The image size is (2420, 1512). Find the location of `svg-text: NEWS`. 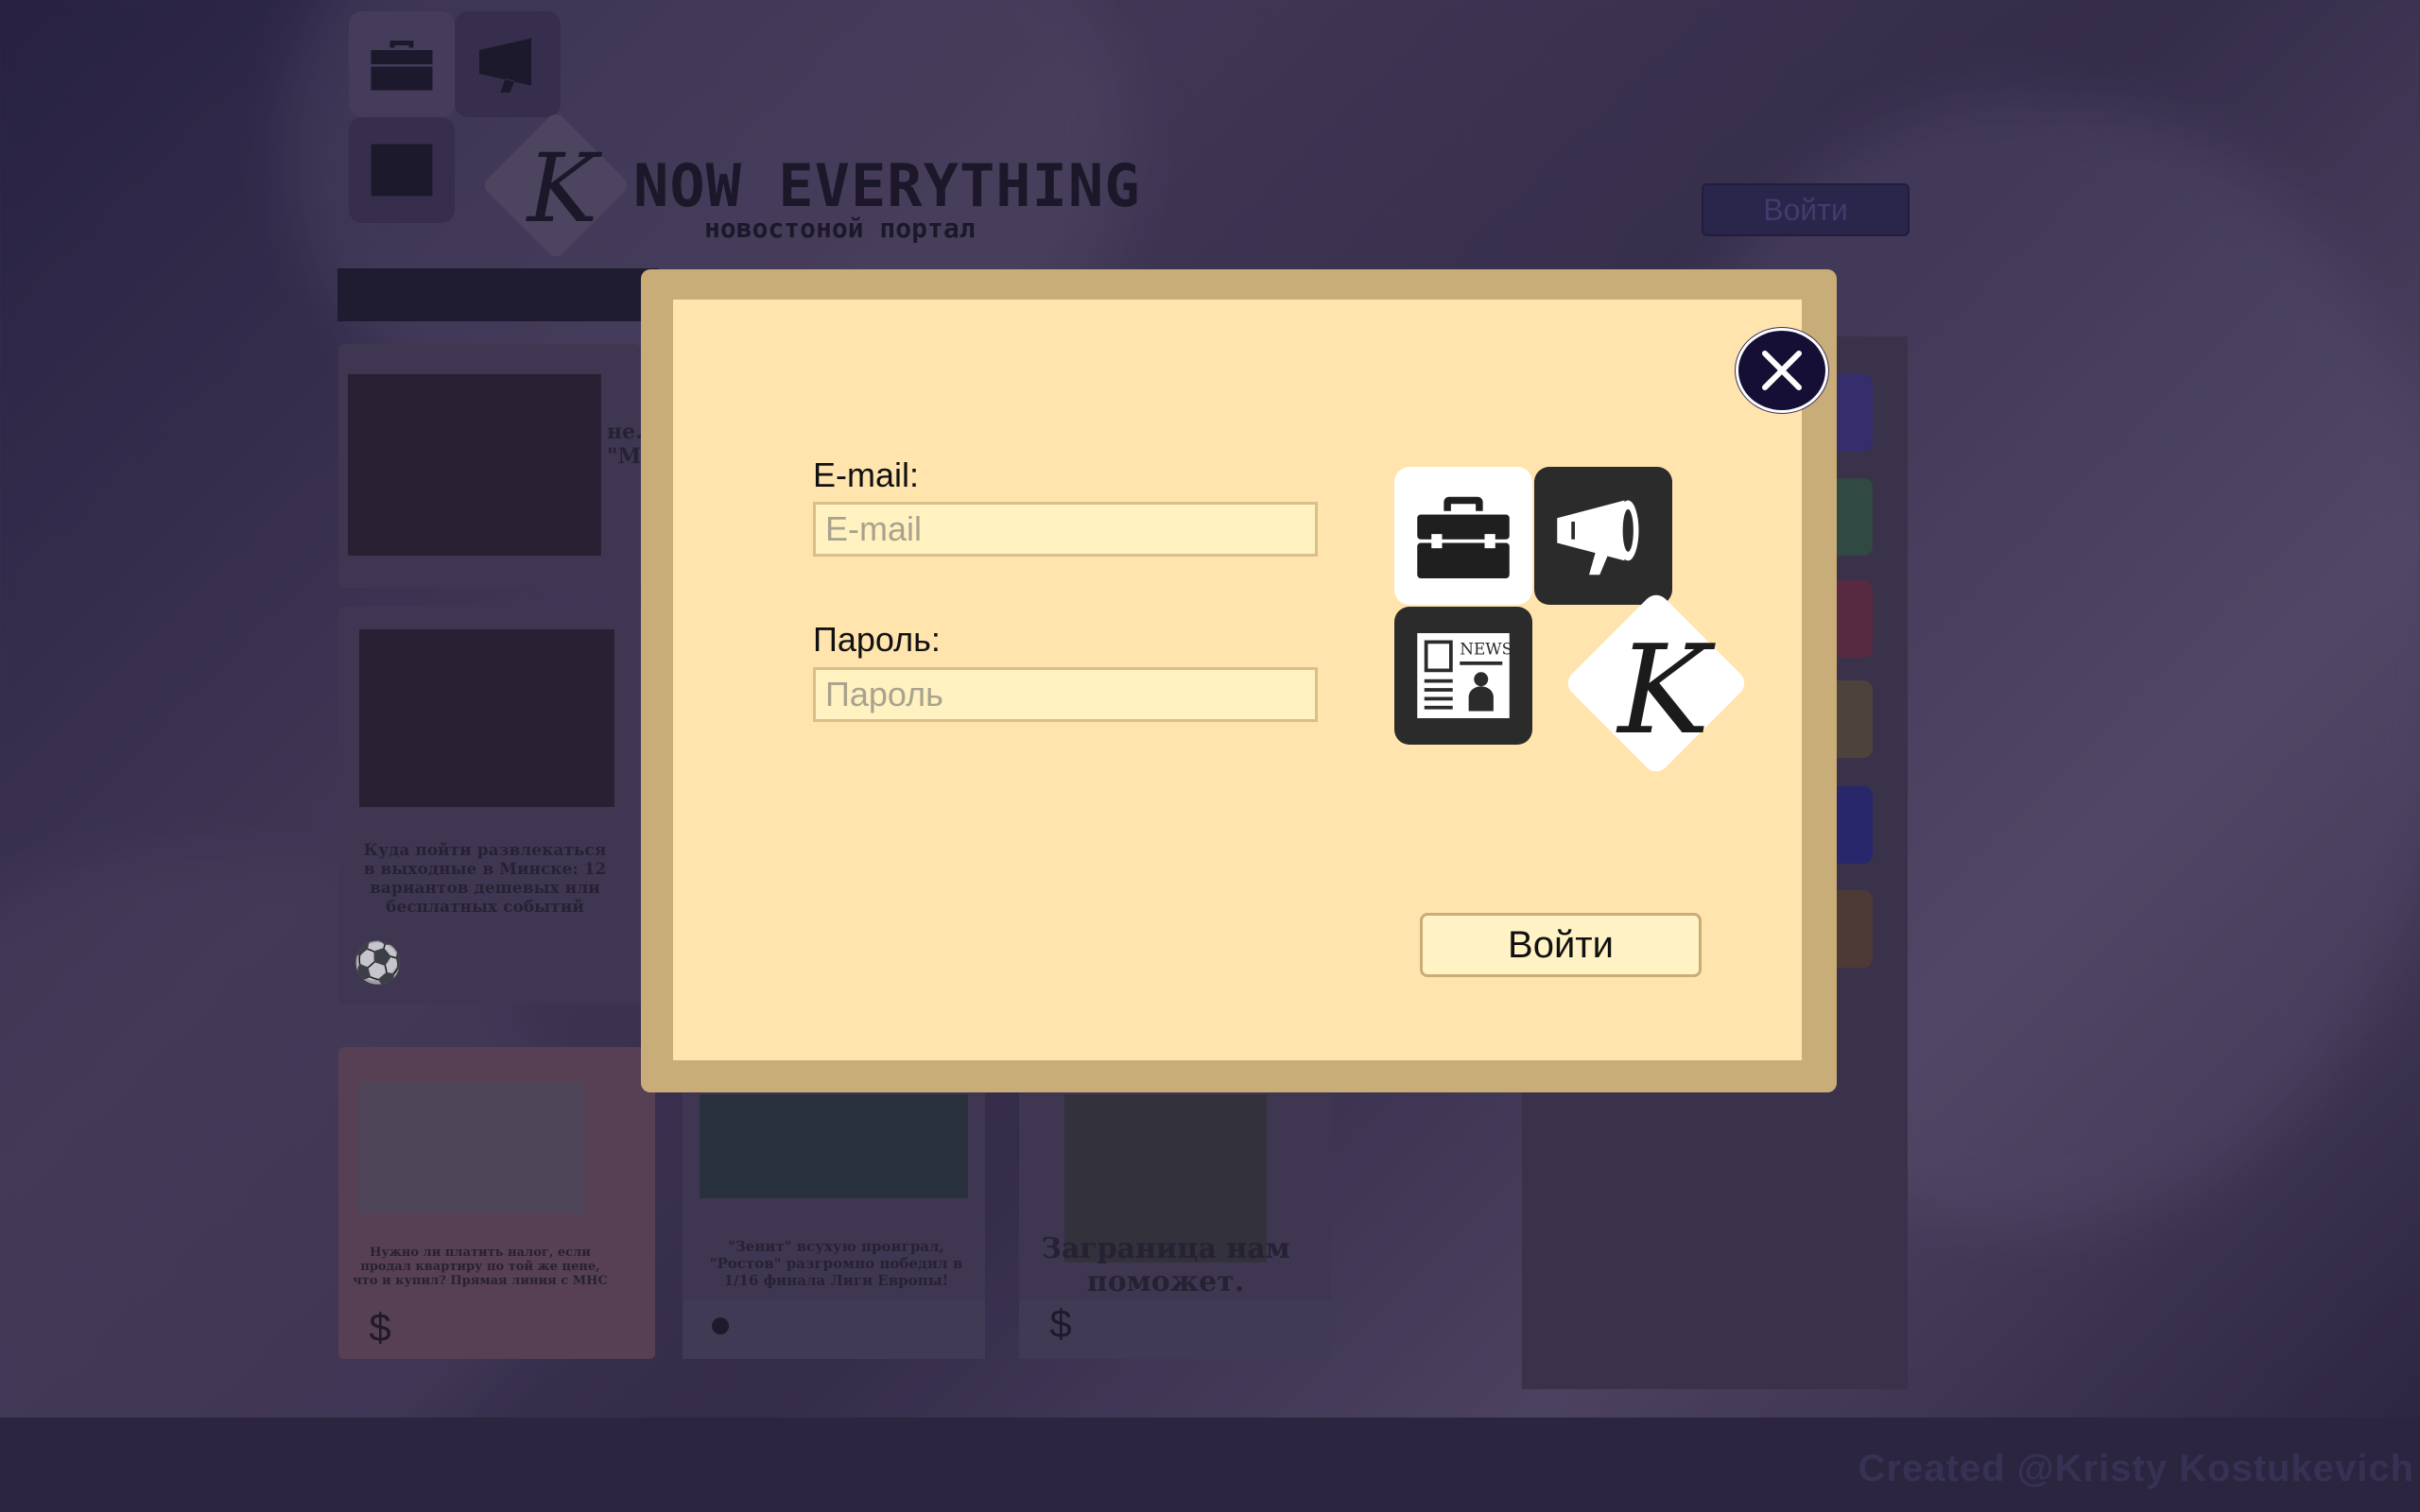

svg-text: NEWS is located at coordinates (1486, 649).